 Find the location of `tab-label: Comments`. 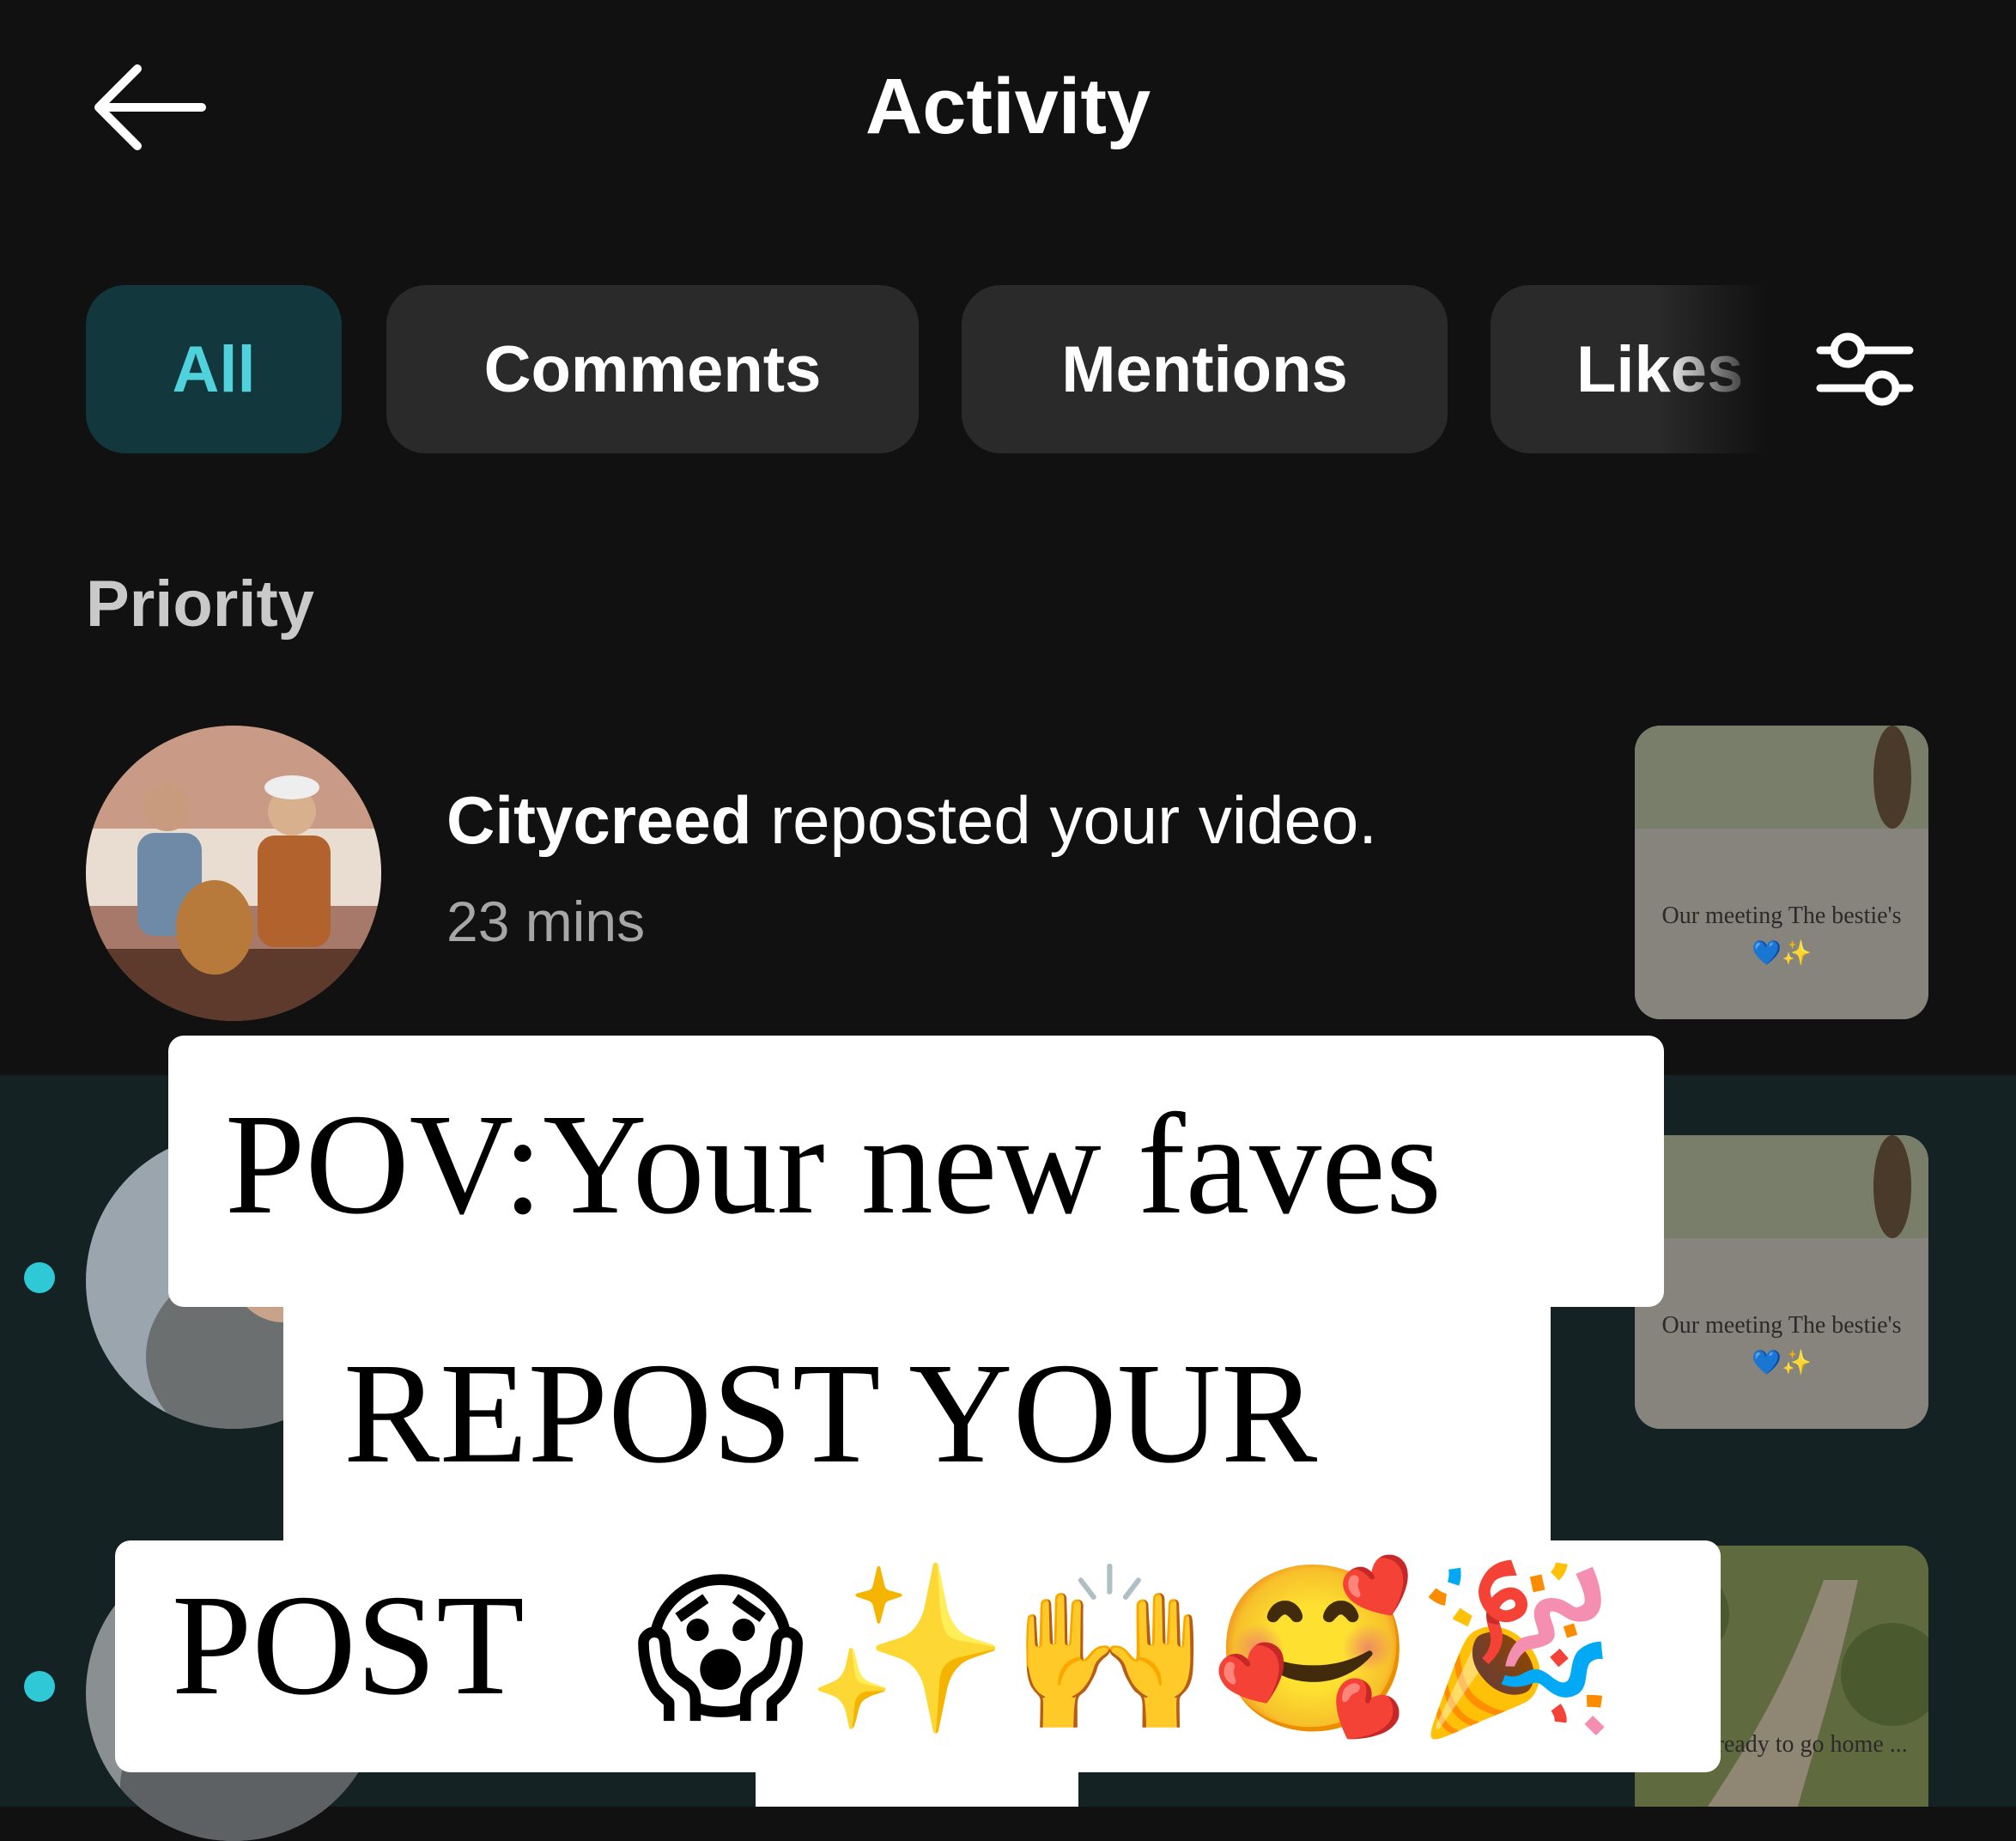

tab-label: Comments is located at coordinates (653, 369).